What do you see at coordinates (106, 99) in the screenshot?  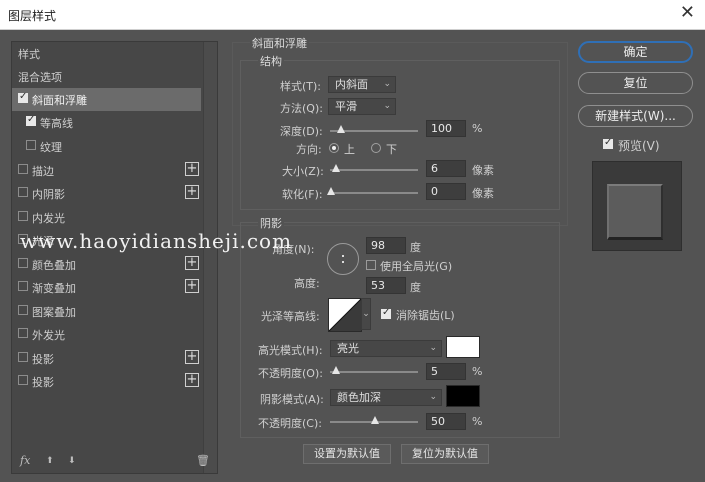 I see `style-list-item: 斜面和浮雕` at bounding box center [106, 99].